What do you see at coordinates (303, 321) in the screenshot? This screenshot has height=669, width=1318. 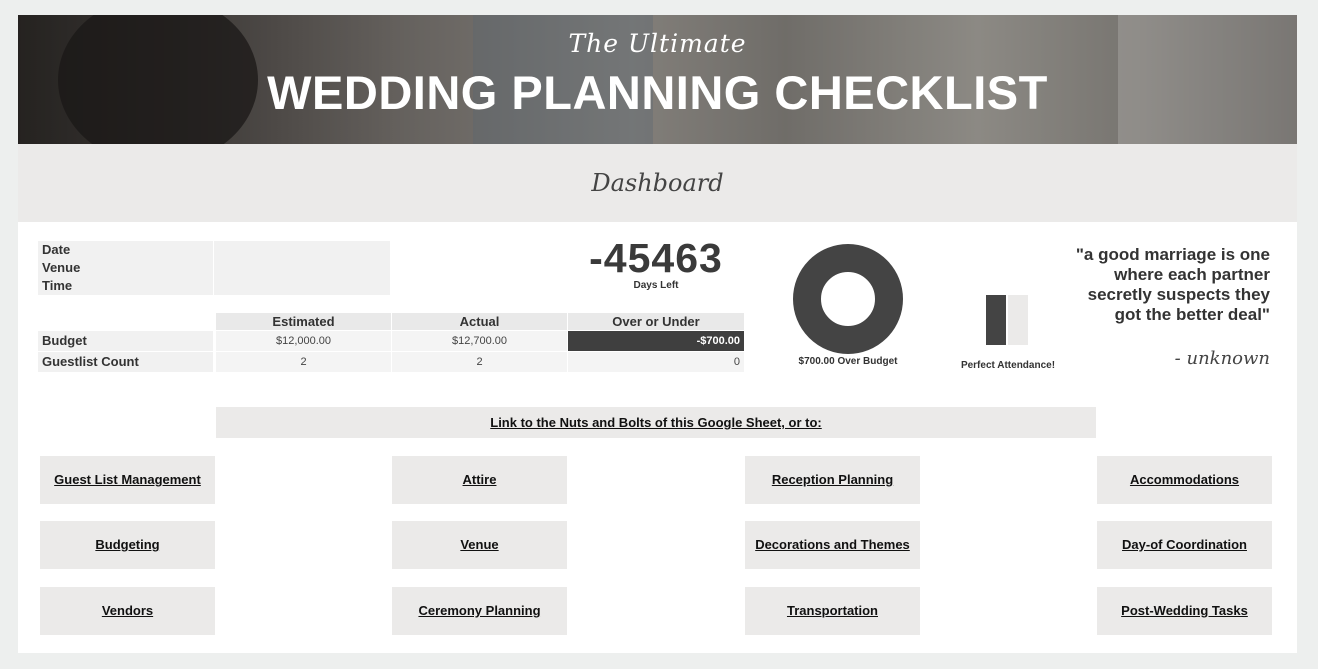 I see `table-header-estimated: Estimated` at bounding box center [303, 321].